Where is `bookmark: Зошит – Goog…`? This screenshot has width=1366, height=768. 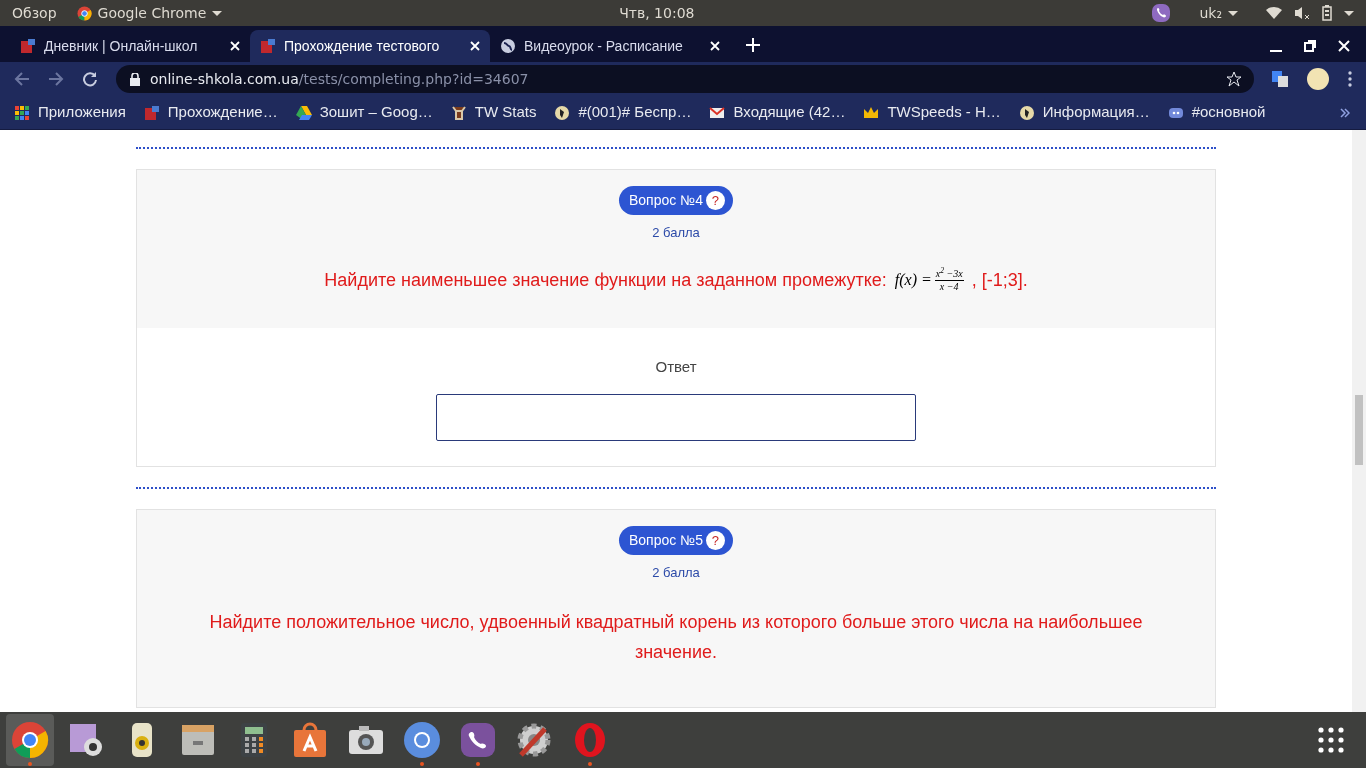 bookmark: Зошит – Goog… is located at coordinates (364, 112).